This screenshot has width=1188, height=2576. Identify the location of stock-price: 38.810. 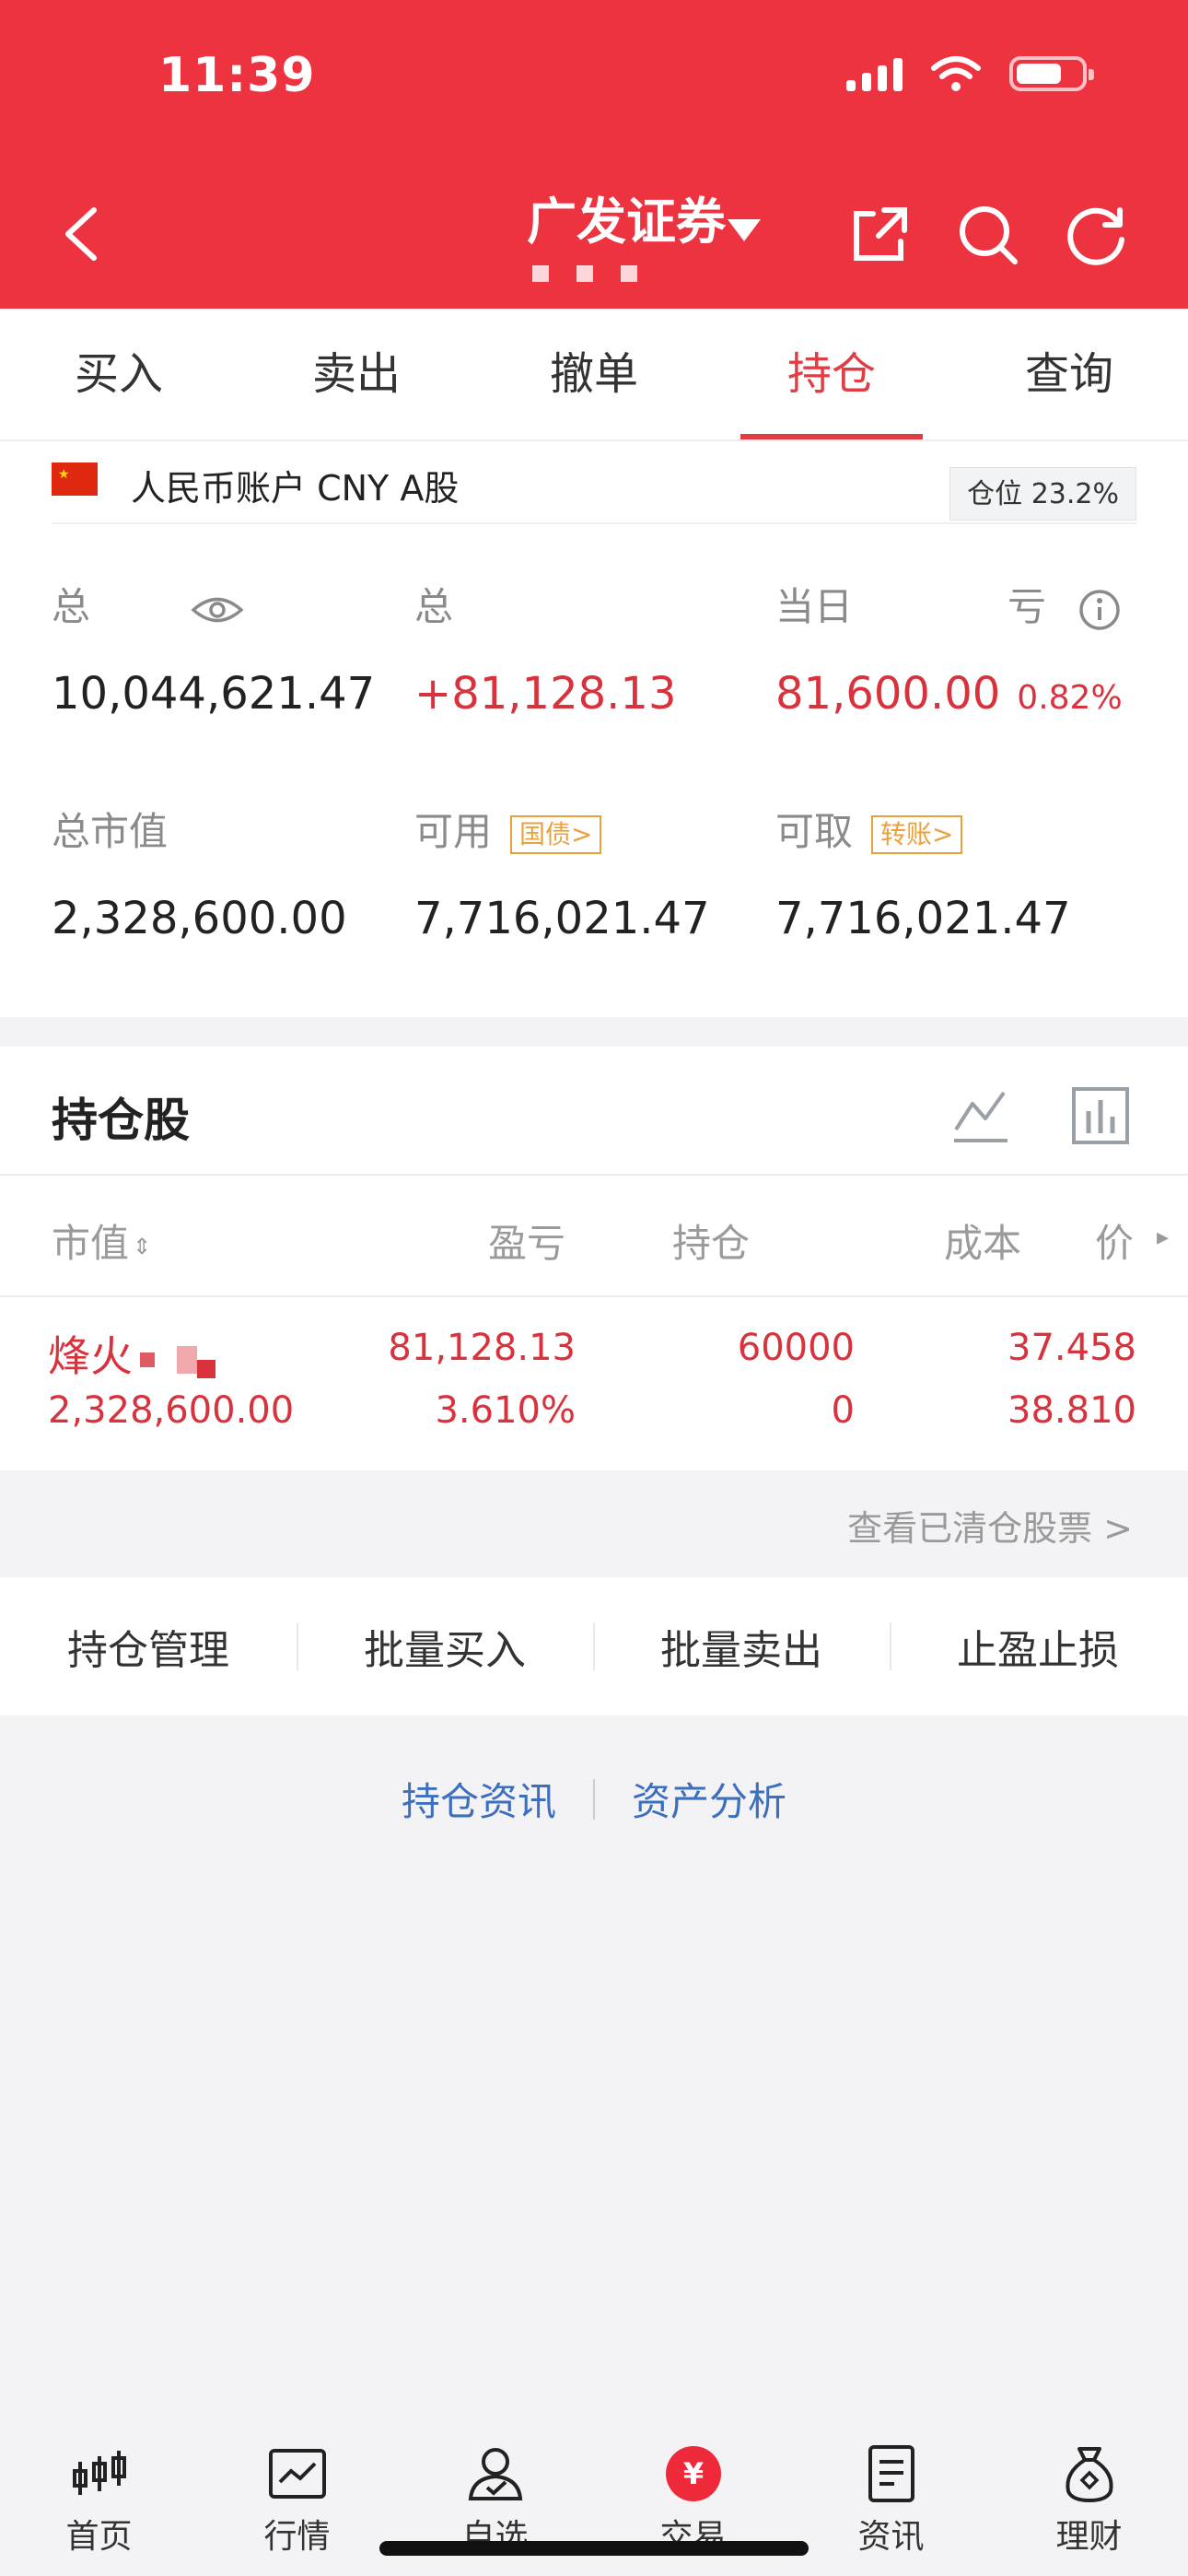
(1071, 1410).